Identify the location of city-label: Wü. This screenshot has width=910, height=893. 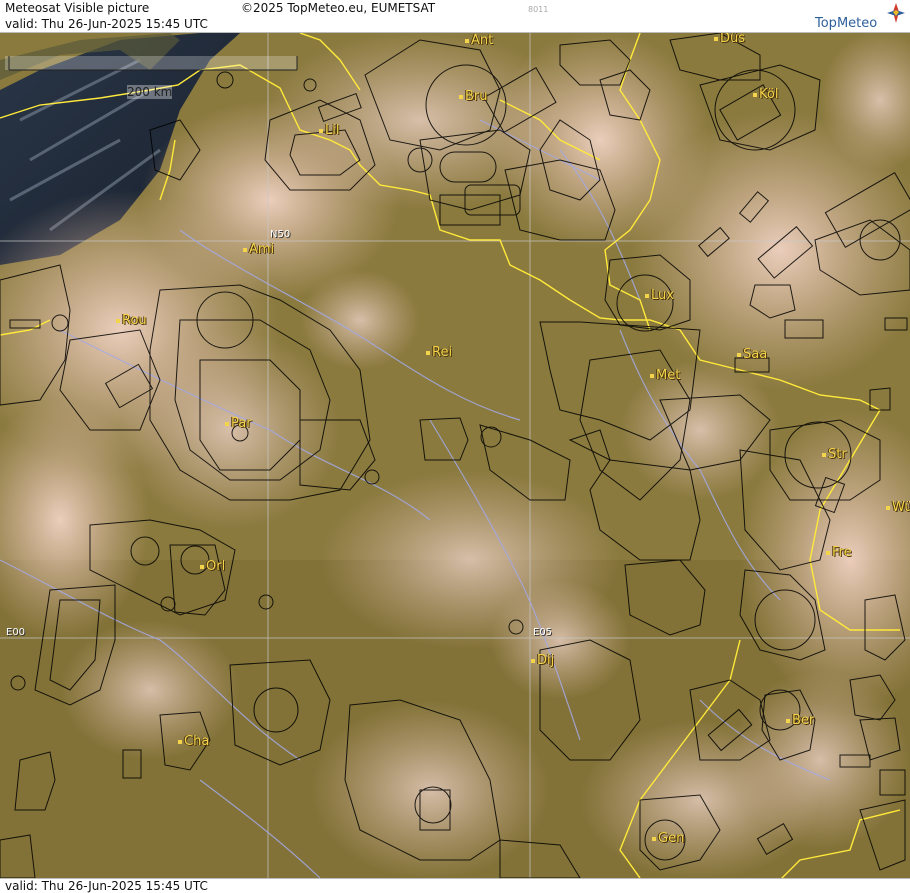
(898, 507).